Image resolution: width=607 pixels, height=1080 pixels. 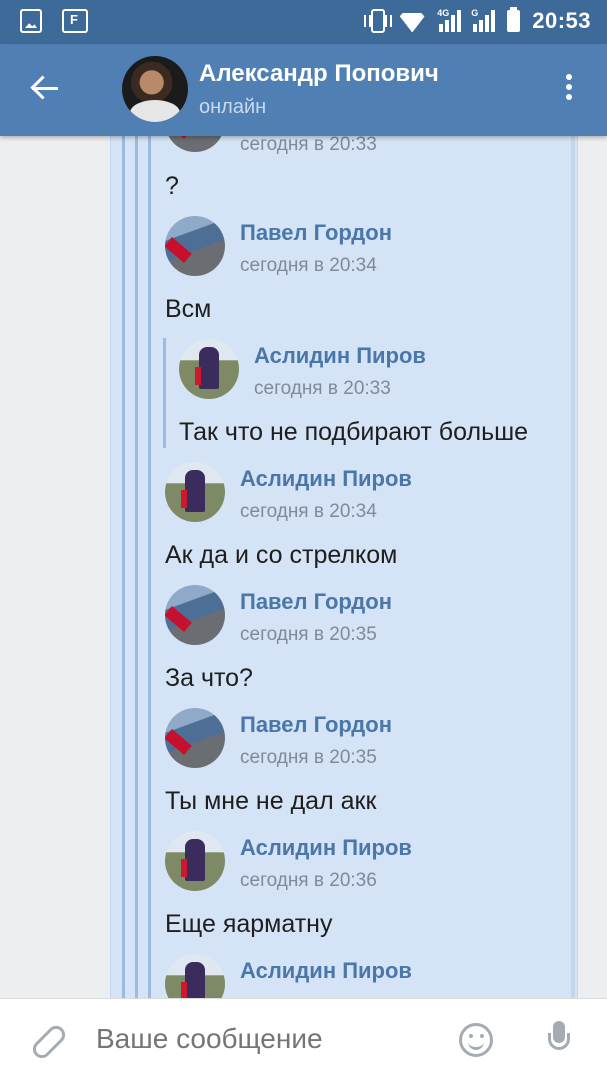 I want to click on back-arrow-icon, so click(x=46, y=88).